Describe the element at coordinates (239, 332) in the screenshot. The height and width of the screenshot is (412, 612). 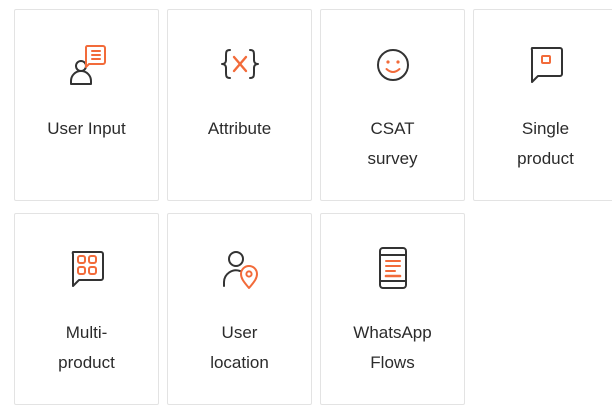
I see `tile-label-line: User` at that location.